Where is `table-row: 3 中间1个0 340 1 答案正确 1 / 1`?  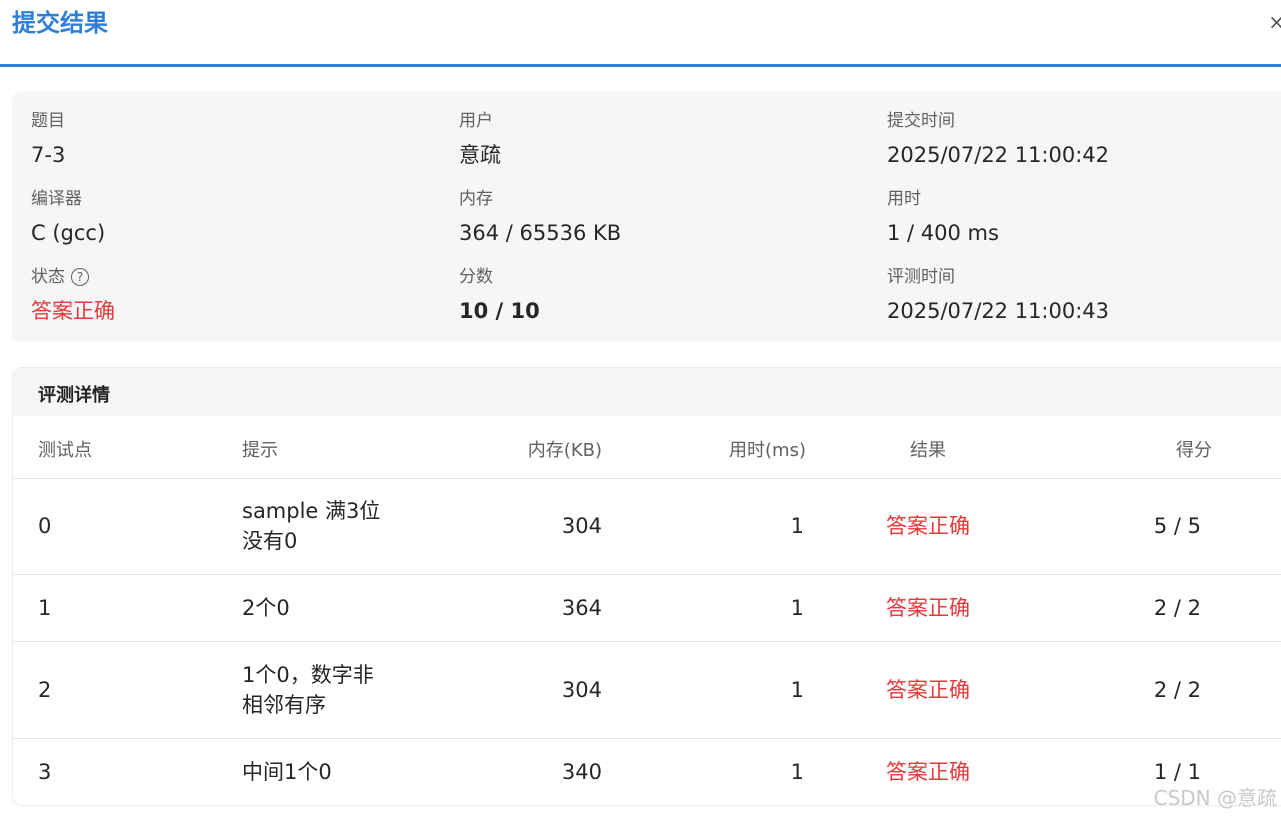 table-row: 3 中间1个0 340 1 答案正确 1 / 1 is located at coordinates (647, 772).